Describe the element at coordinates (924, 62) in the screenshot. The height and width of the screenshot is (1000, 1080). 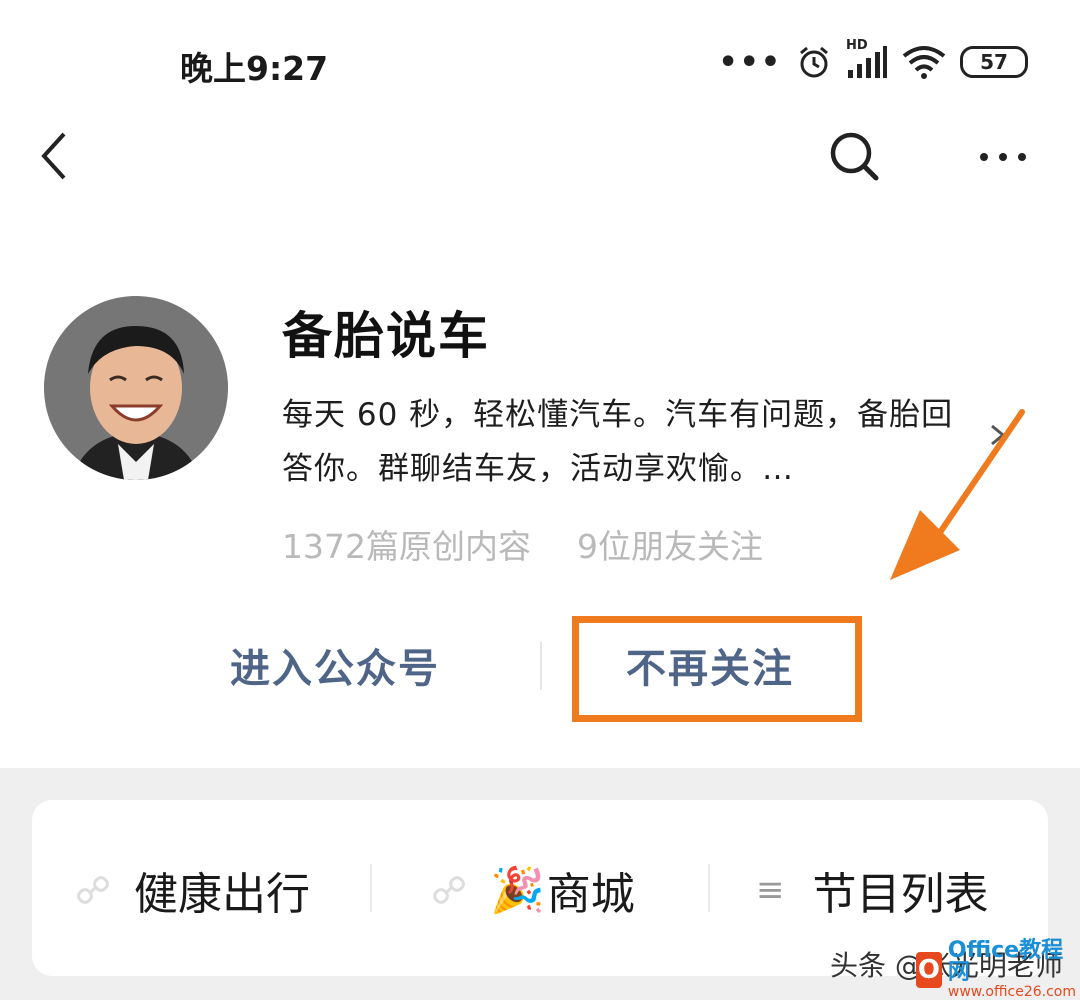
I see `wifi-icon` at that location.